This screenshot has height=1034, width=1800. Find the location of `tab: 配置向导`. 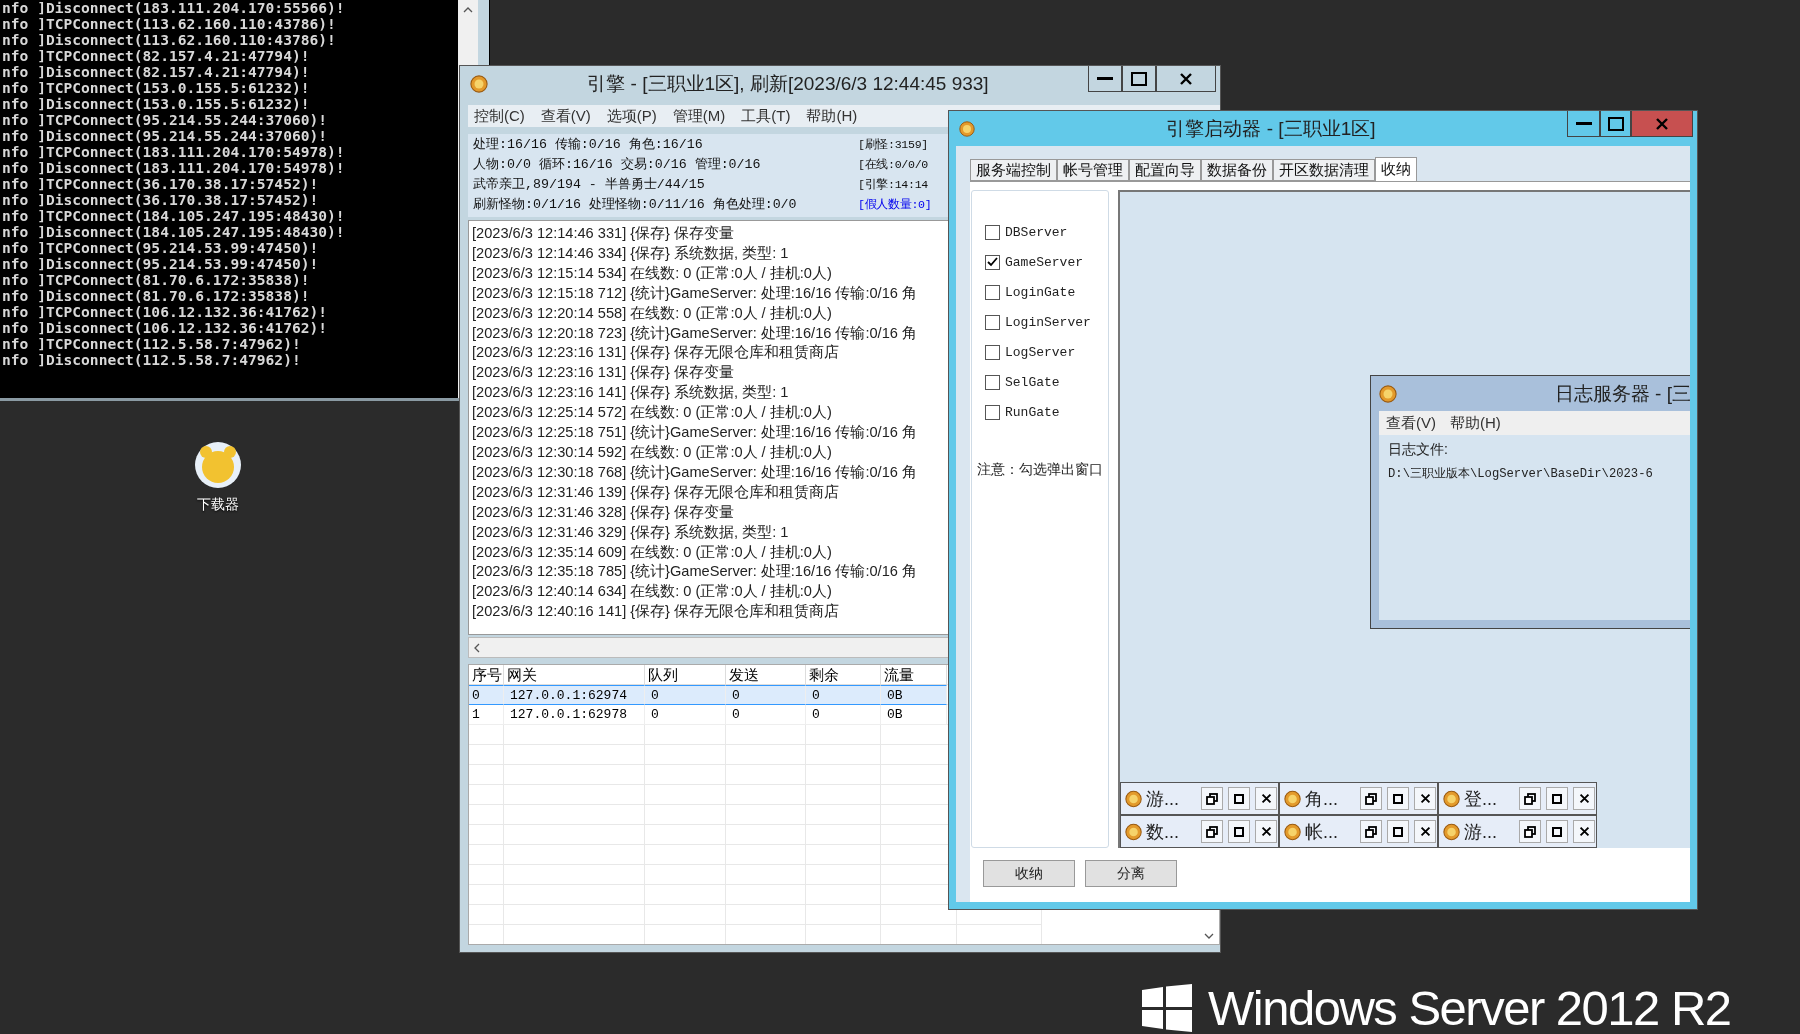

tab: 配置向导 is located at coordinates (1165, 170).